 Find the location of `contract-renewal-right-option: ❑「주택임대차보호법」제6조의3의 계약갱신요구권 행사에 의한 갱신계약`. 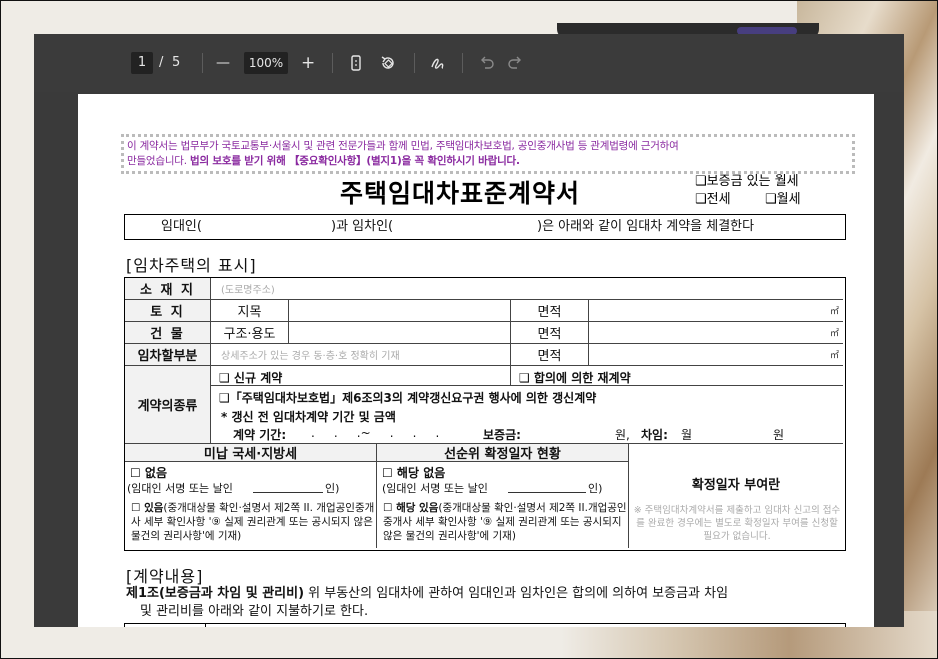

contract-renewal-right-option: ❑「주택임대차보호법」제6조의3의 계약갱신요구권 행사에 의한 갱신계약 is located at coordinates (408, 398).